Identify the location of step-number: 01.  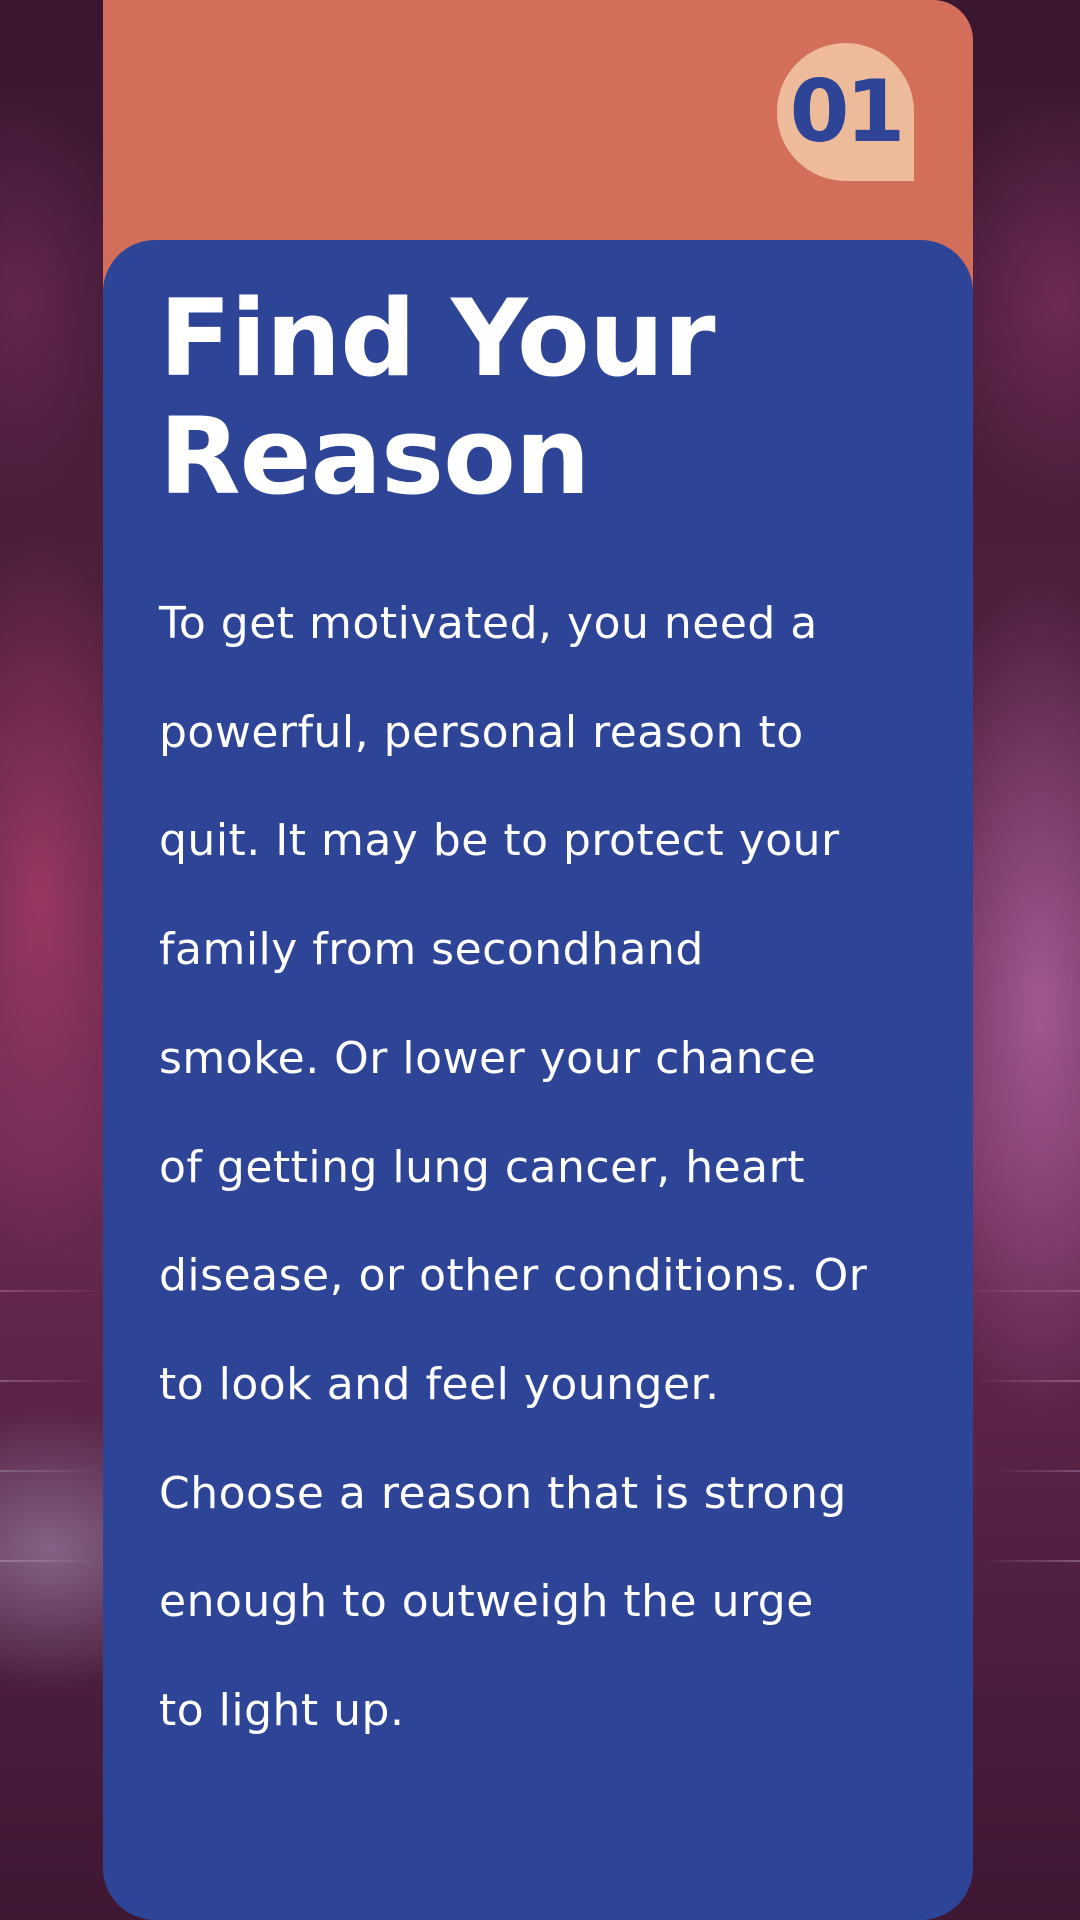
(847, 112).